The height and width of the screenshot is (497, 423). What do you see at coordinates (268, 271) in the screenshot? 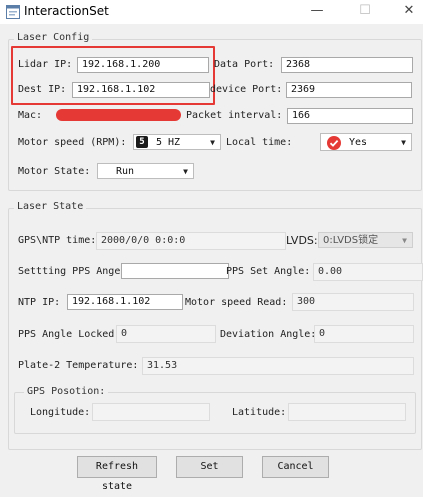
I see `pps-set-angle-label: PPS Set Angle:` at bounding box center [268, 271].